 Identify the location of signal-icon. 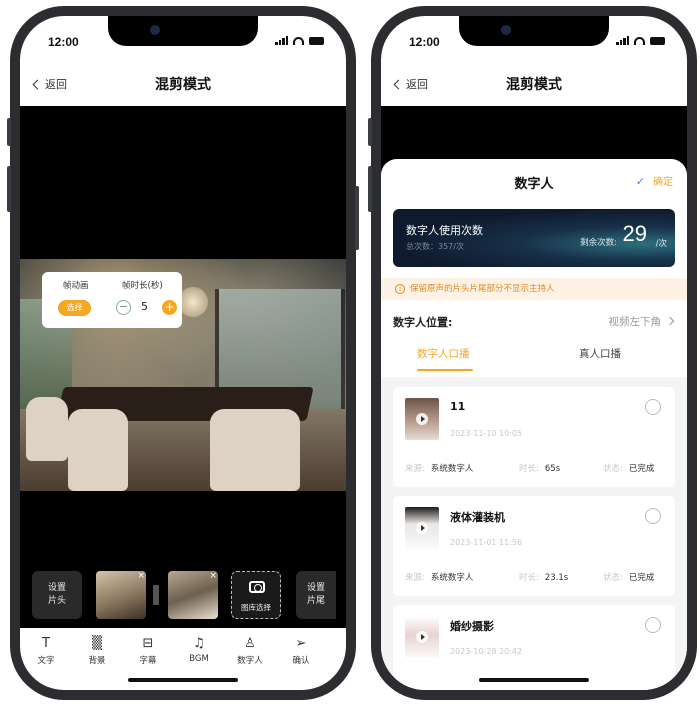
(281, 40).